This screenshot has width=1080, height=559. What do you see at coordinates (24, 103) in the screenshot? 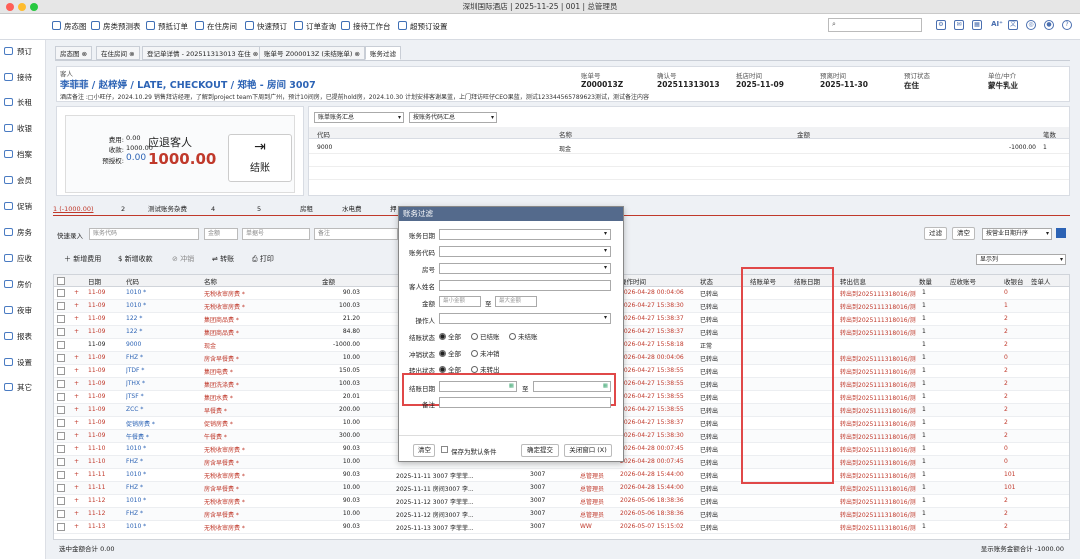
I see `sidebar-item-longstay: 长租` at bounding box center [24, 103].